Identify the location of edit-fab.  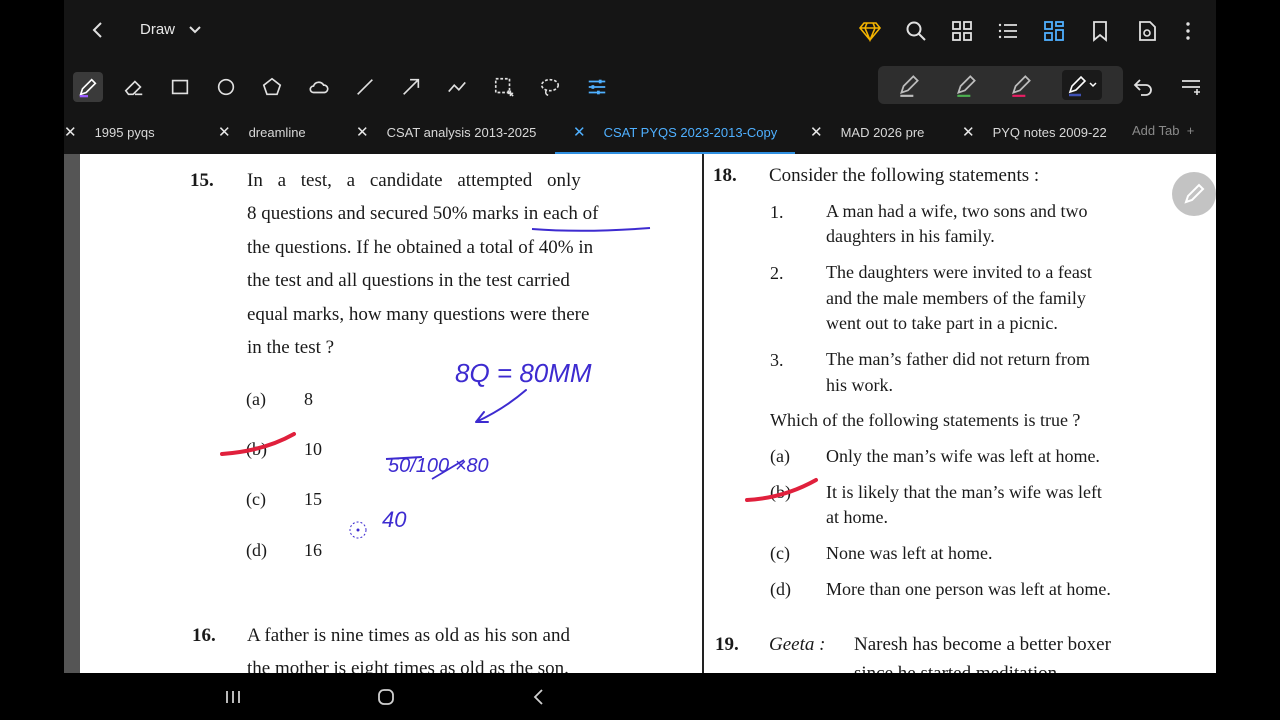
(1194, 194).